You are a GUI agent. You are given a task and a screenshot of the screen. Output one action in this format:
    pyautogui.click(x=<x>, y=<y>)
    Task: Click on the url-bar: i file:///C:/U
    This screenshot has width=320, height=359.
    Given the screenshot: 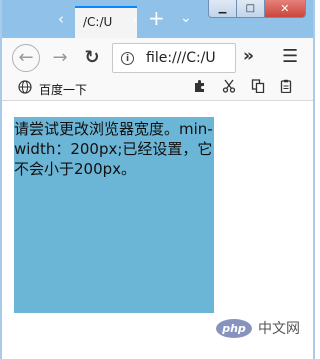 What is the action you would take?
    pyautogui.click(x=174, y=58)
    